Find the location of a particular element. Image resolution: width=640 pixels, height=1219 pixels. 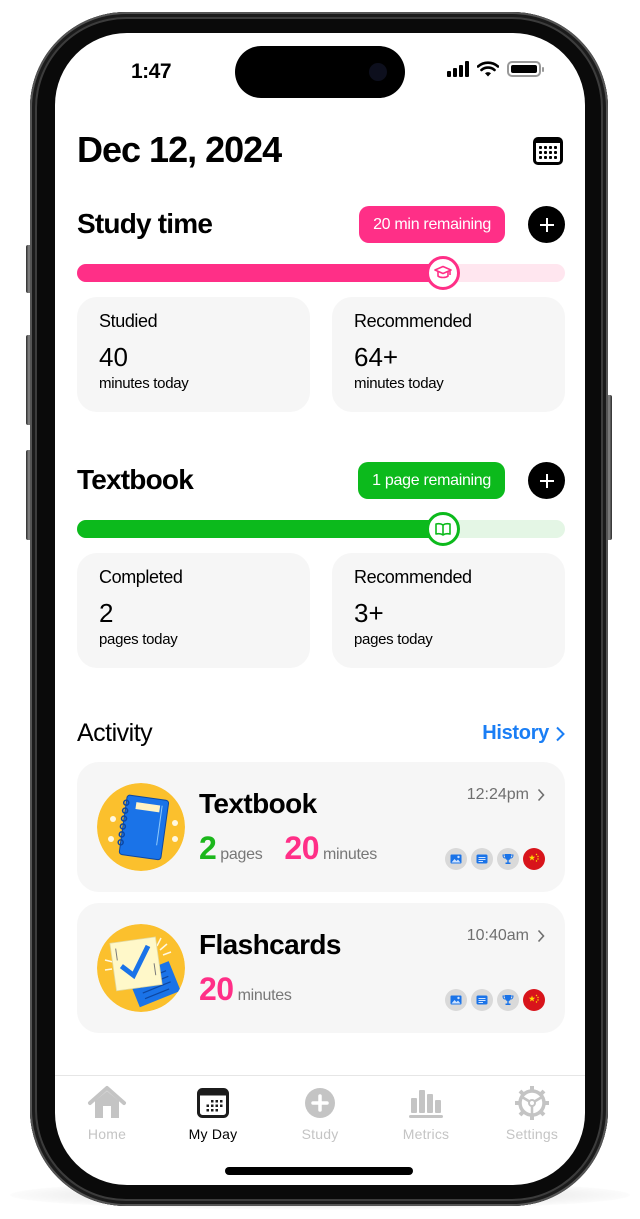

card-value: 64+ is located at coordinates (376, 357).